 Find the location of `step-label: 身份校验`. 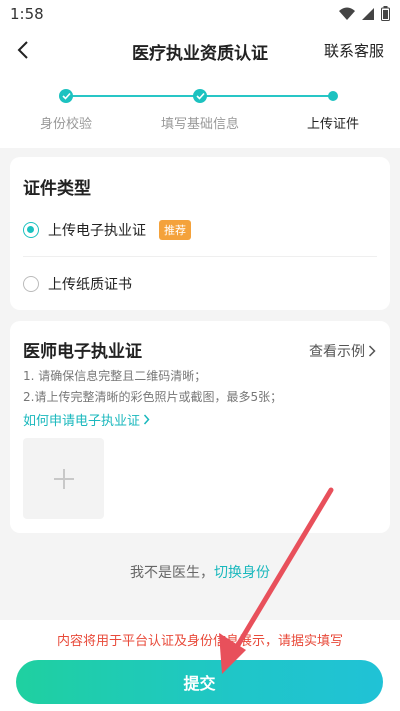

step-label: 身份校验 is located at coordinates (66, 124).